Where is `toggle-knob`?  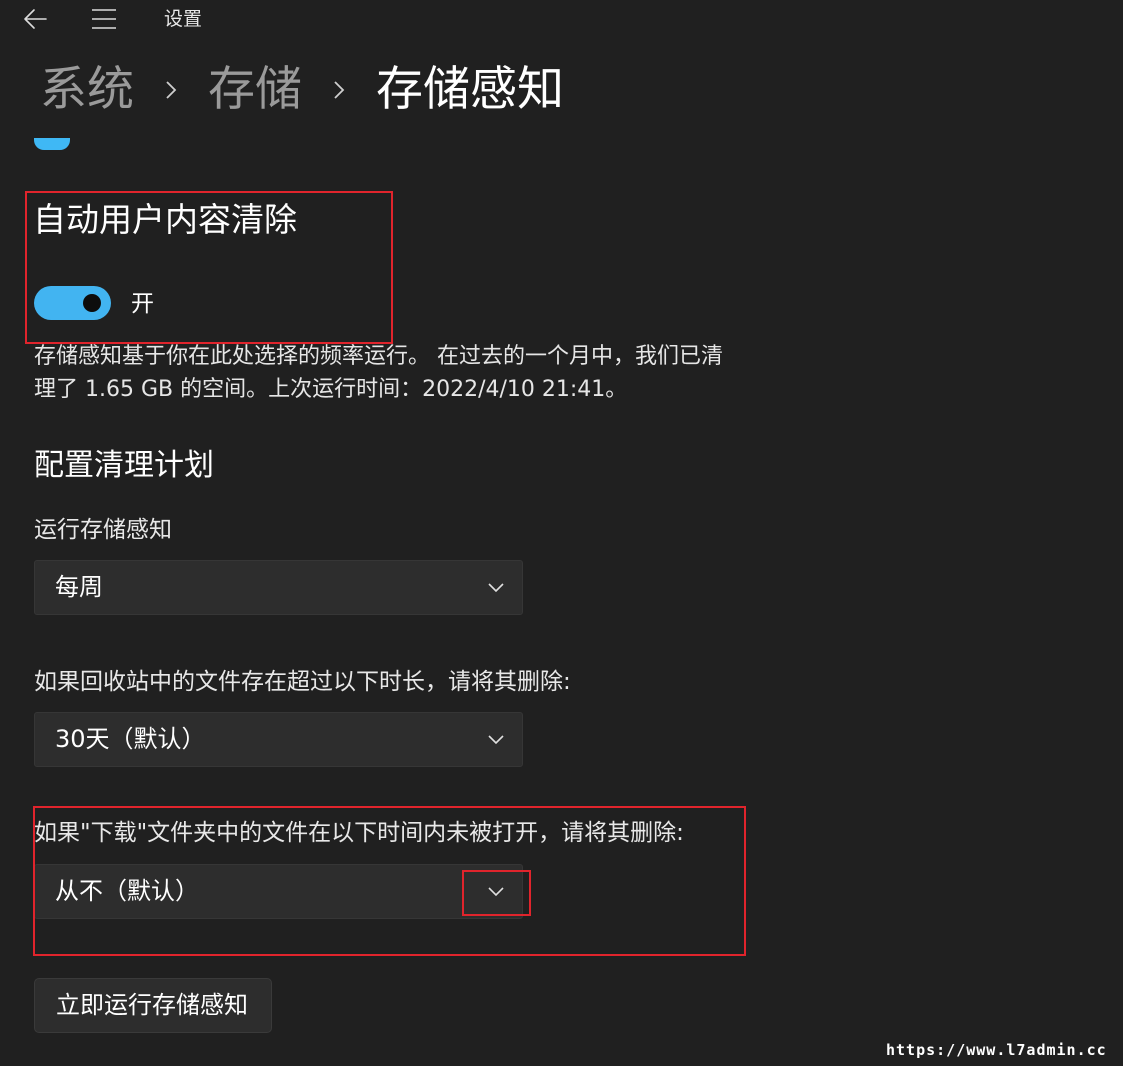
toggle-knob is located at coordinates (92, 303).